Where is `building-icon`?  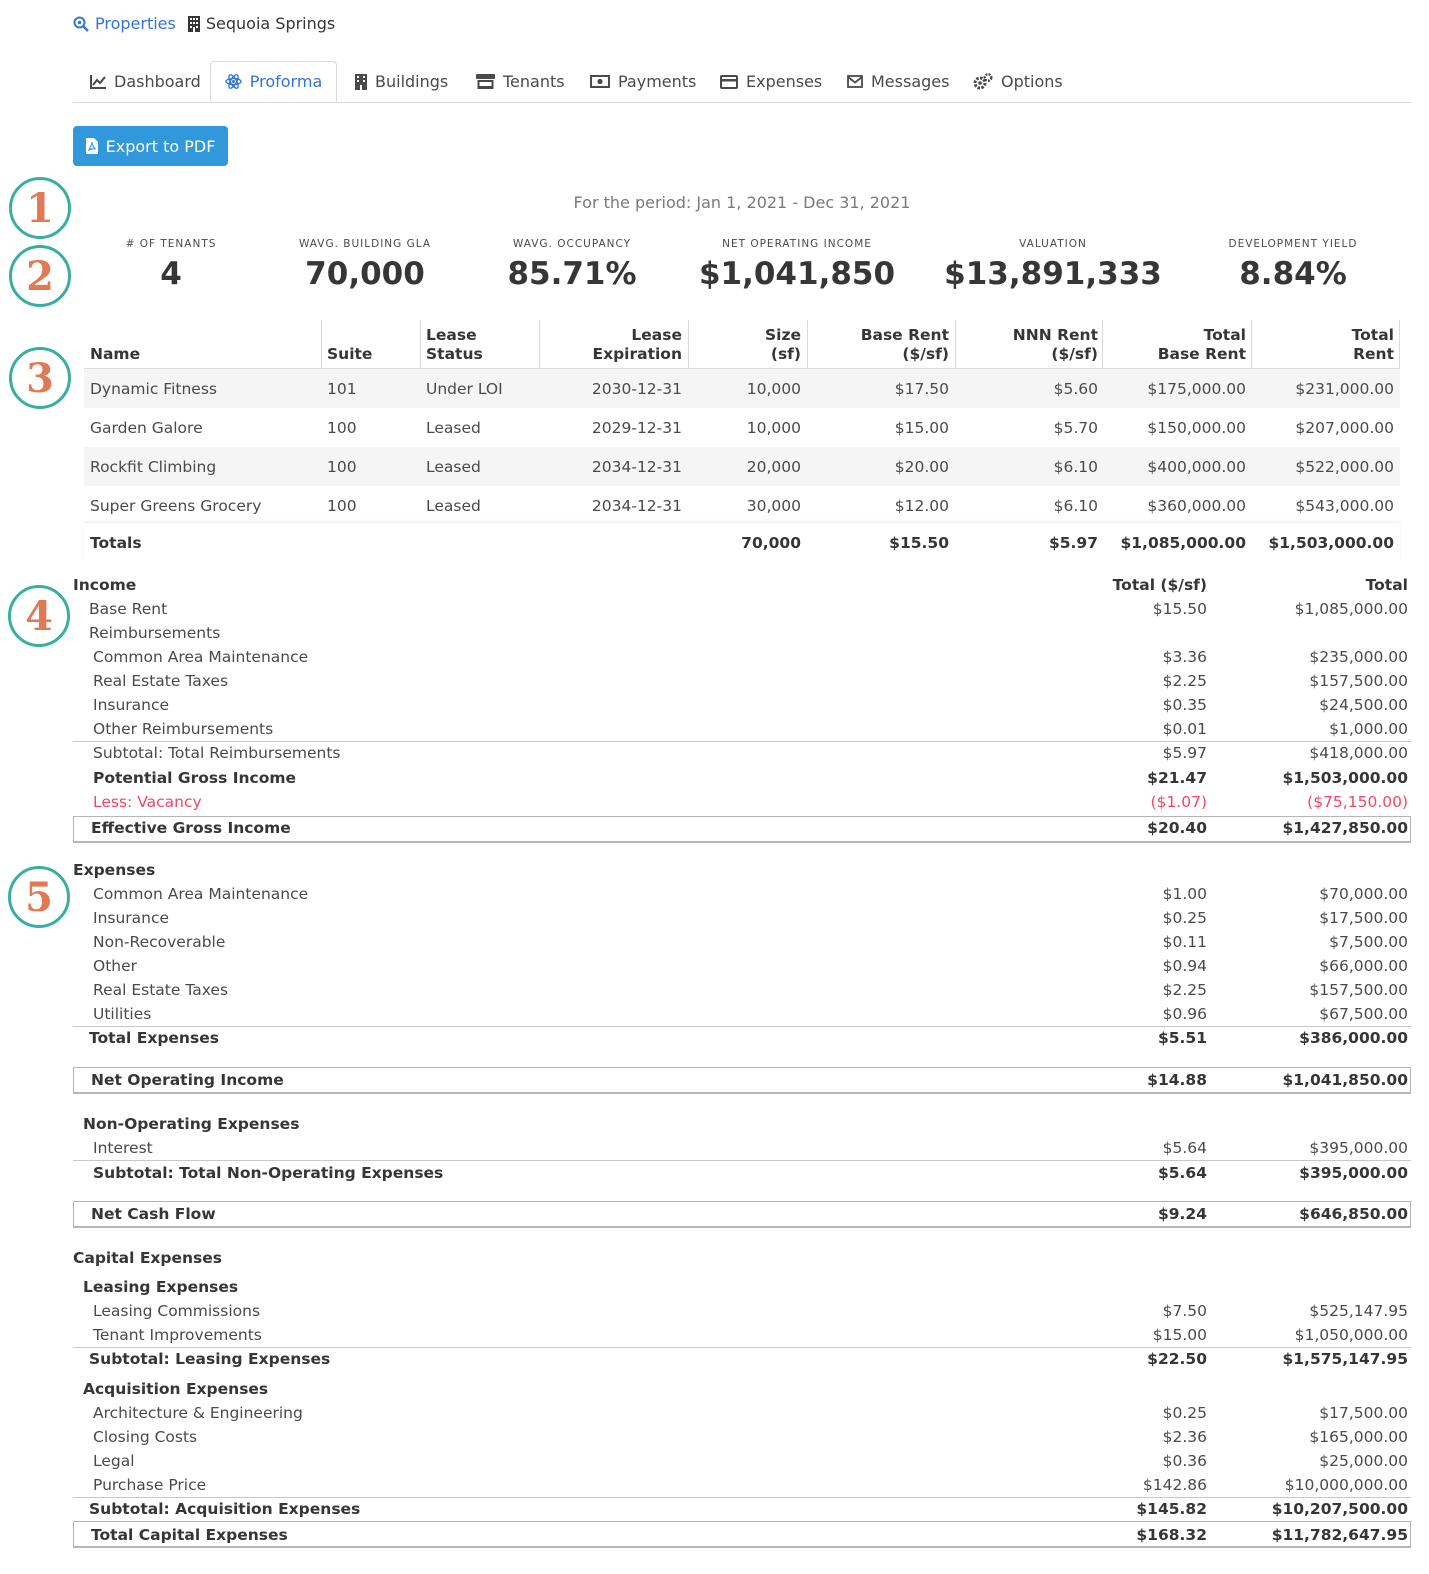 building-icon is located at coordinates (361, 81).